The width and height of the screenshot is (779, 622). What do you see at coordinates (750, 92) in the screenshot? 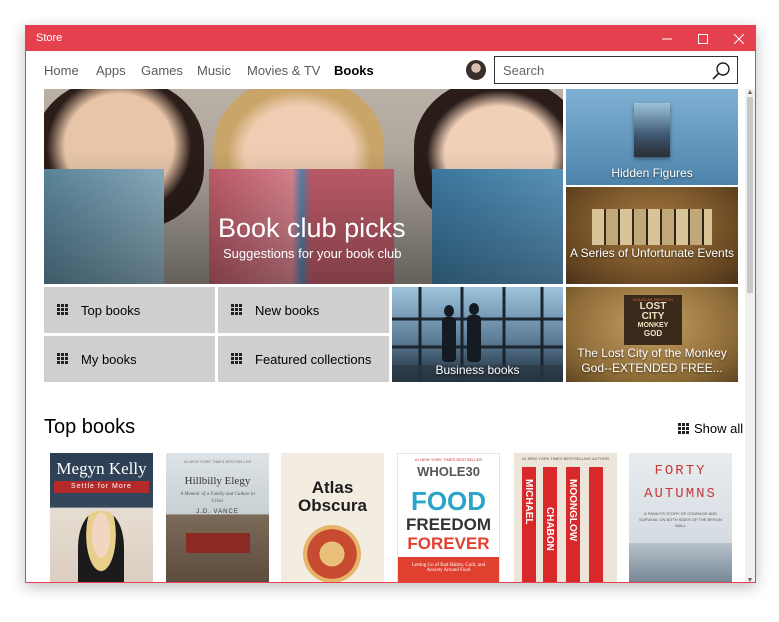
I see `scroll-up-icon: ▲` at bounding box center [750, 92].